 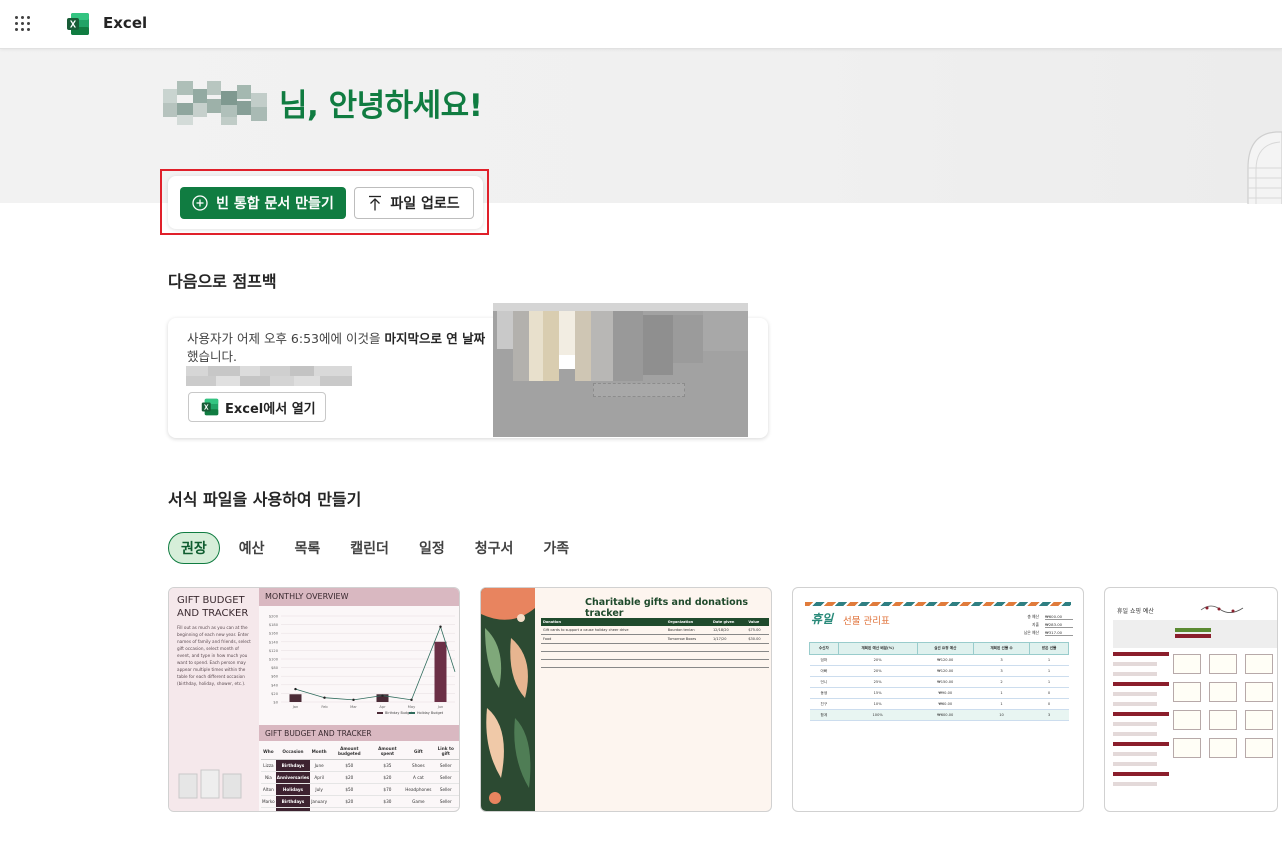 I want to click on table-header-row: 수신자 계획된 예산 배분(%) 실선 요정 예산 계획된 선물 수 받은 선물, so click(x=939, y=648).